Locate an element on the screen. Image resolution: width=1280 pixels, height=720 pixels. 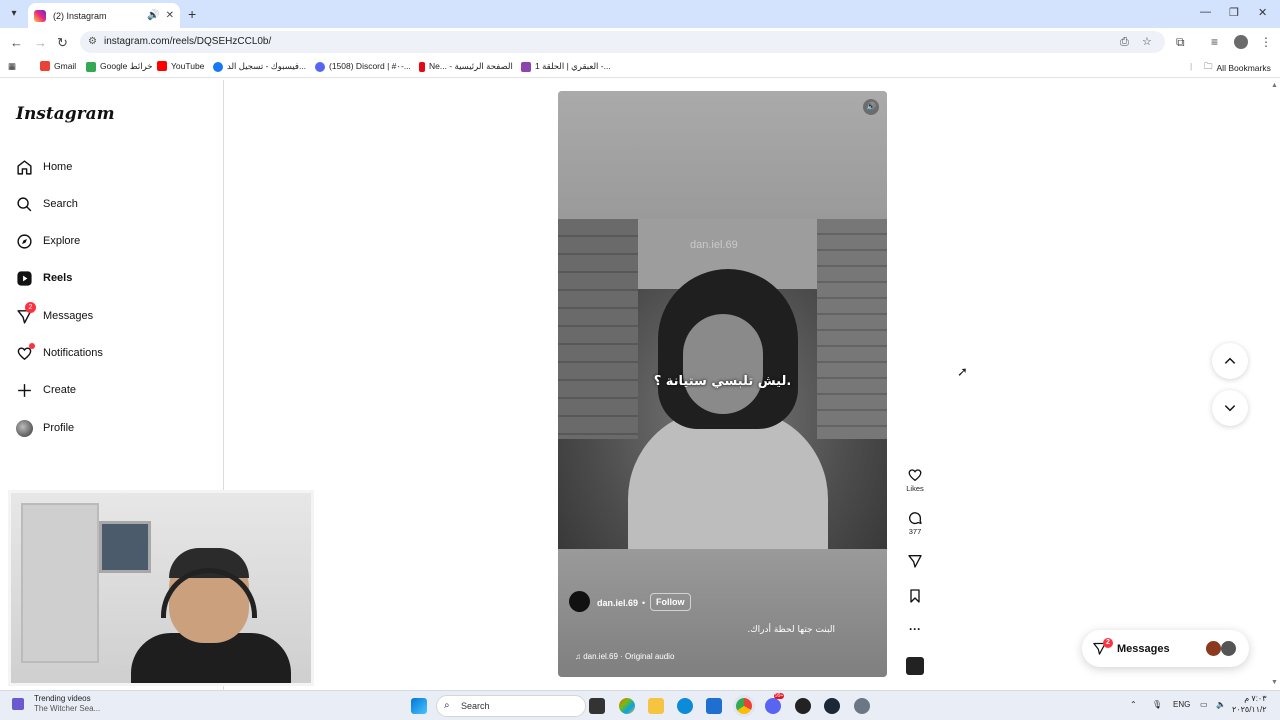
media-controls-icon: ≡ is located at coordinates (1214, 42).